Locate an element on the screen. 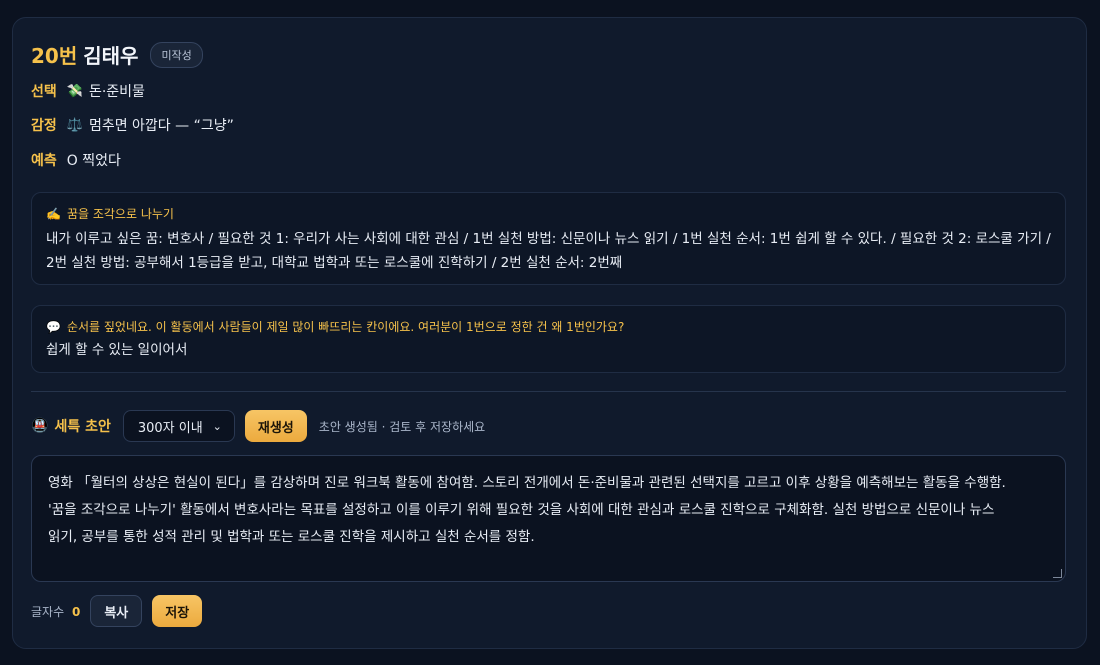 The width and height of the screenshot is (1100, 665). question-answer: 쉽게 할 수 있는 일이어서 is located at coordinates (117, 350).